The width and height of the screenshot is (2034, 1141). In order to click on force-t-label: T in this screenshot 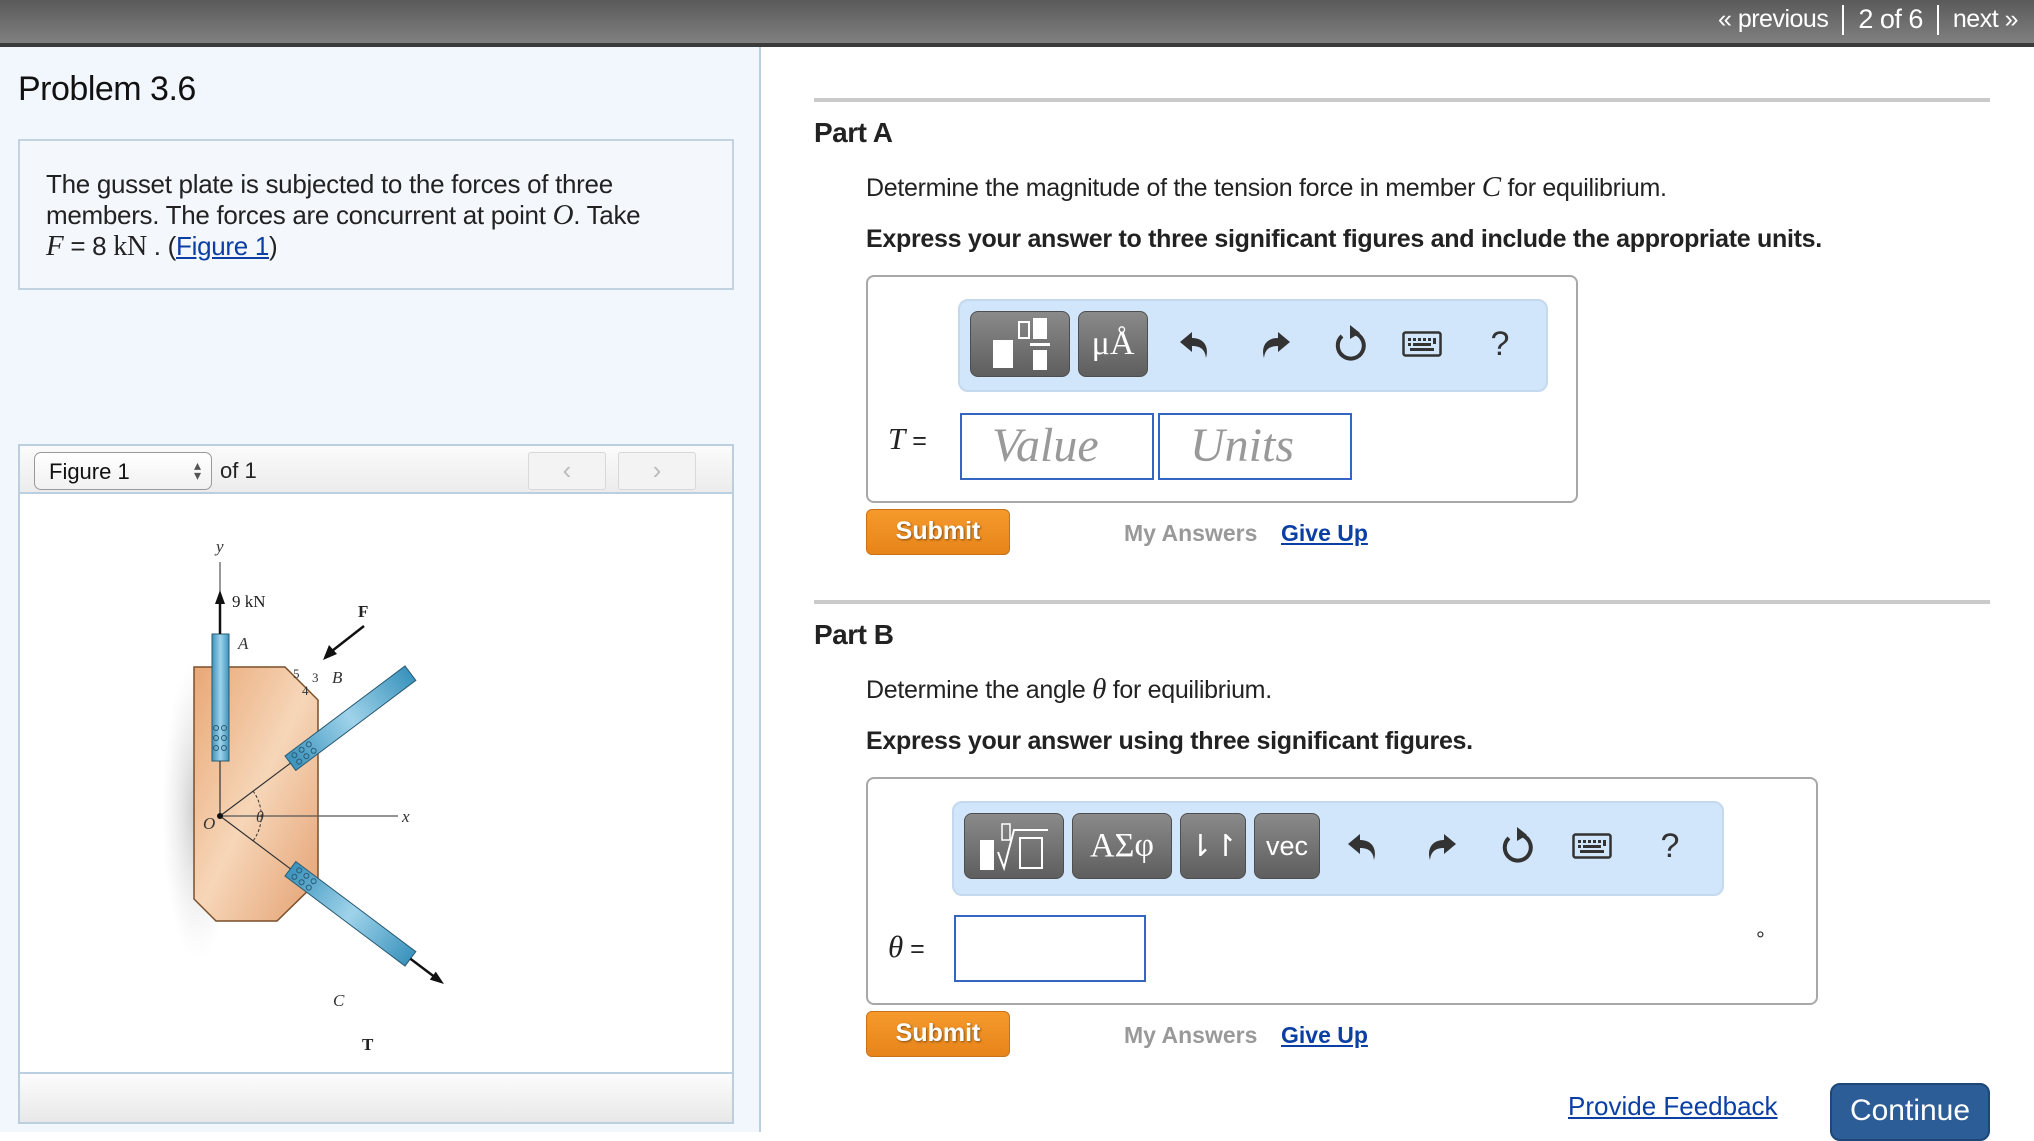, I will do `click(368, 1044)`.